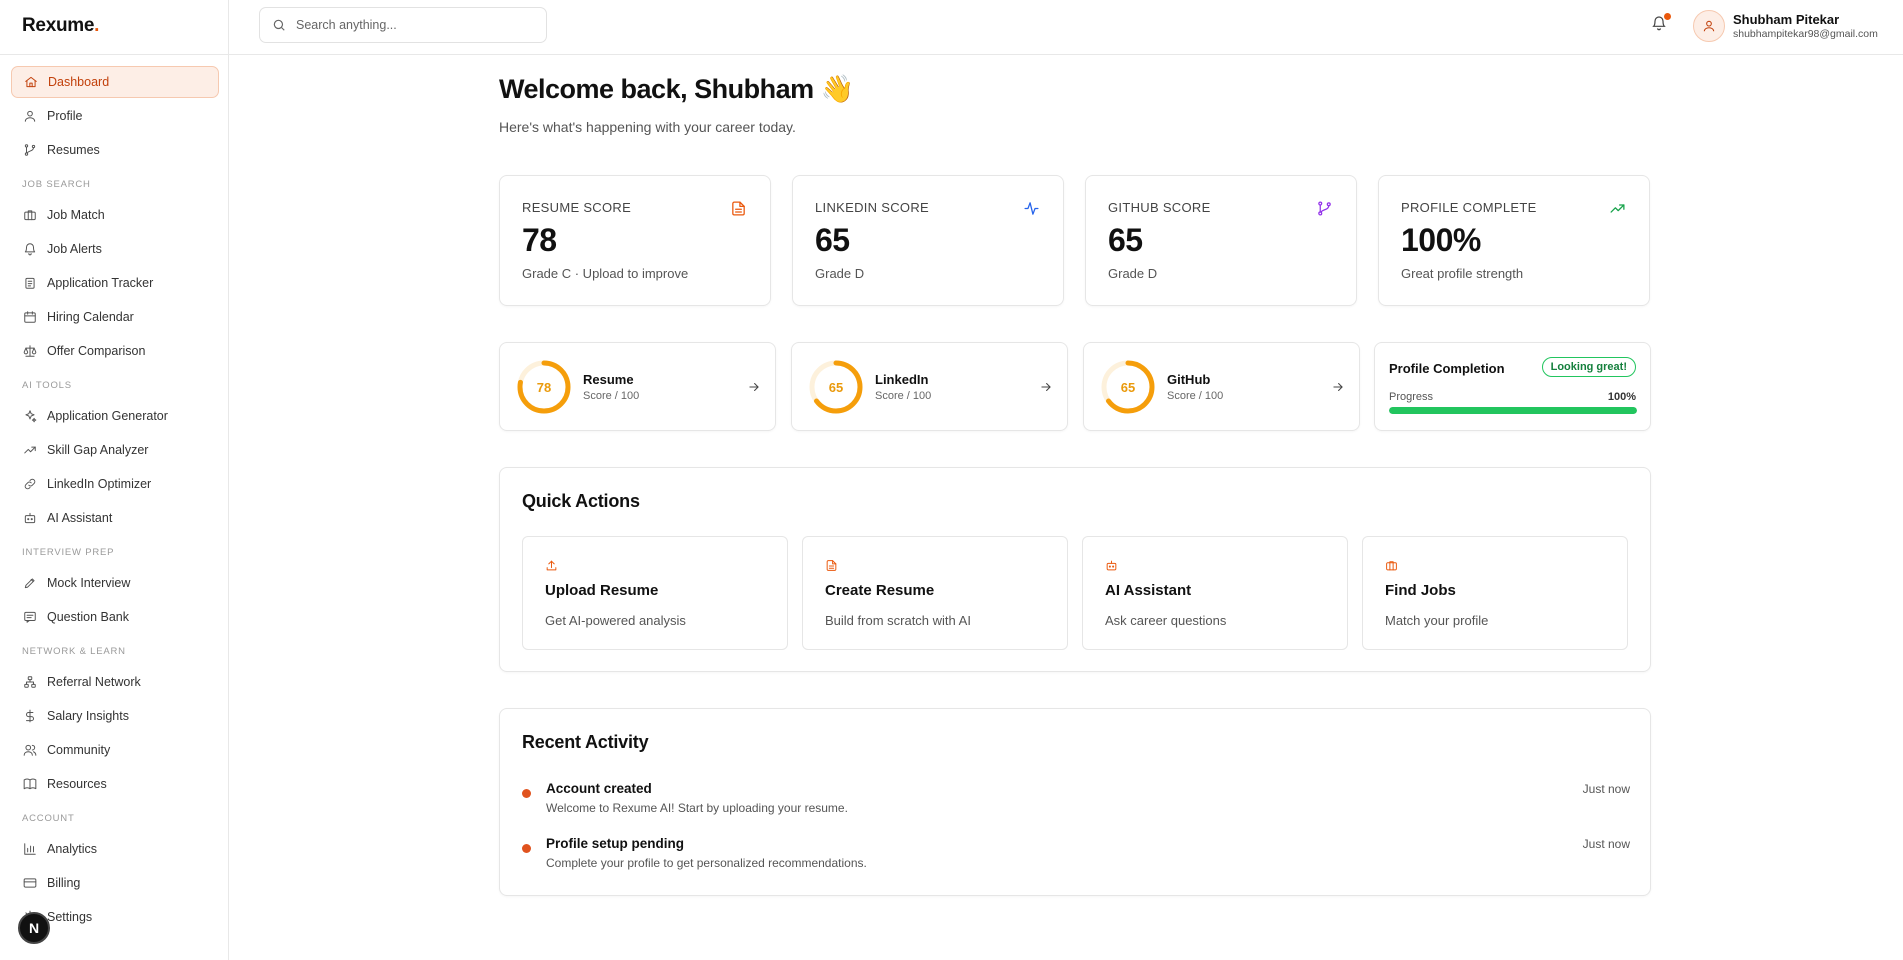  Describe the element at coordinates (1606, 789) in the screenshot. I see `activity-time: Just now` at that location.